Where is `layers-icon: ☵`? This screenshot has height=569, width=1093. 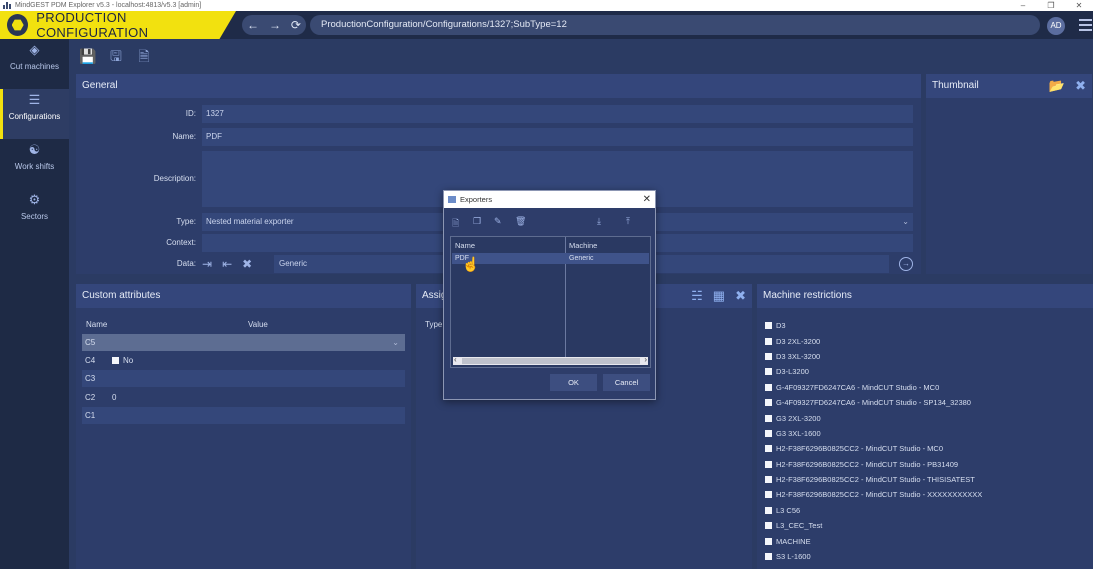
layers-icon: ☵ is located at coordinates (697, 296).